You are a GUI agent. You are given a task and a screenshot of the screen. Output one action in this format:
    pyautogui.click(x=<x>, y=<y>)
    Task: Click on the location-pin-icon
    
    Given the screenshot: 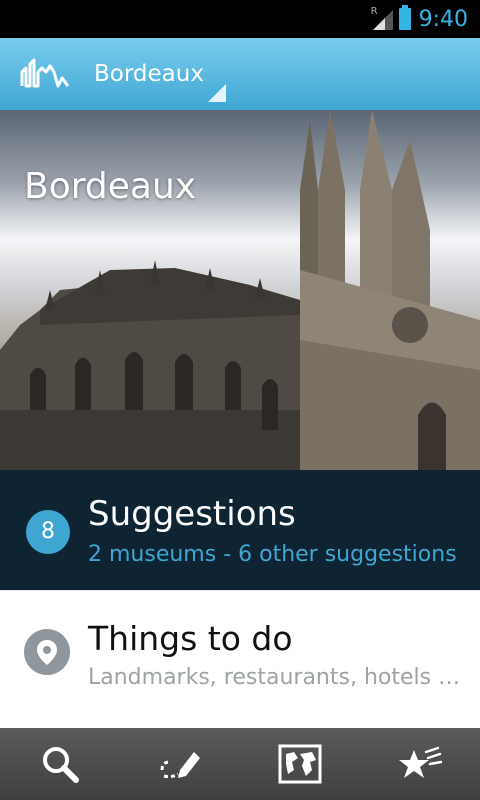 What is the action you would take?
    pyautogui.click(x=47, y=652)
    